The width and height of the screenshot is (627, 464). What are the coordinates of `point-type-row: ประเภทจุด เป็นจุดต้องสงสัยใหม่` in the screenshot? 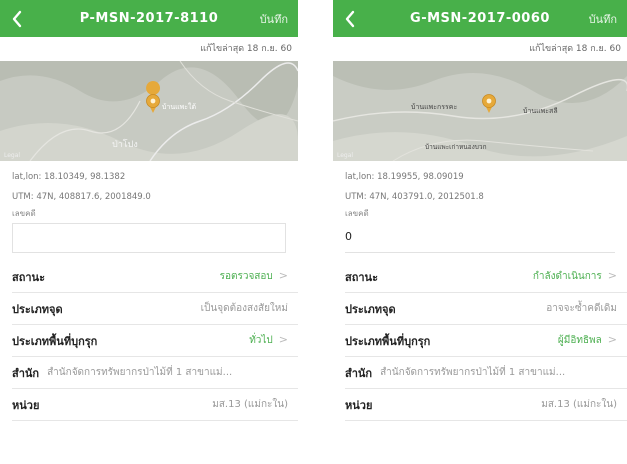 It's located at (155, 309).